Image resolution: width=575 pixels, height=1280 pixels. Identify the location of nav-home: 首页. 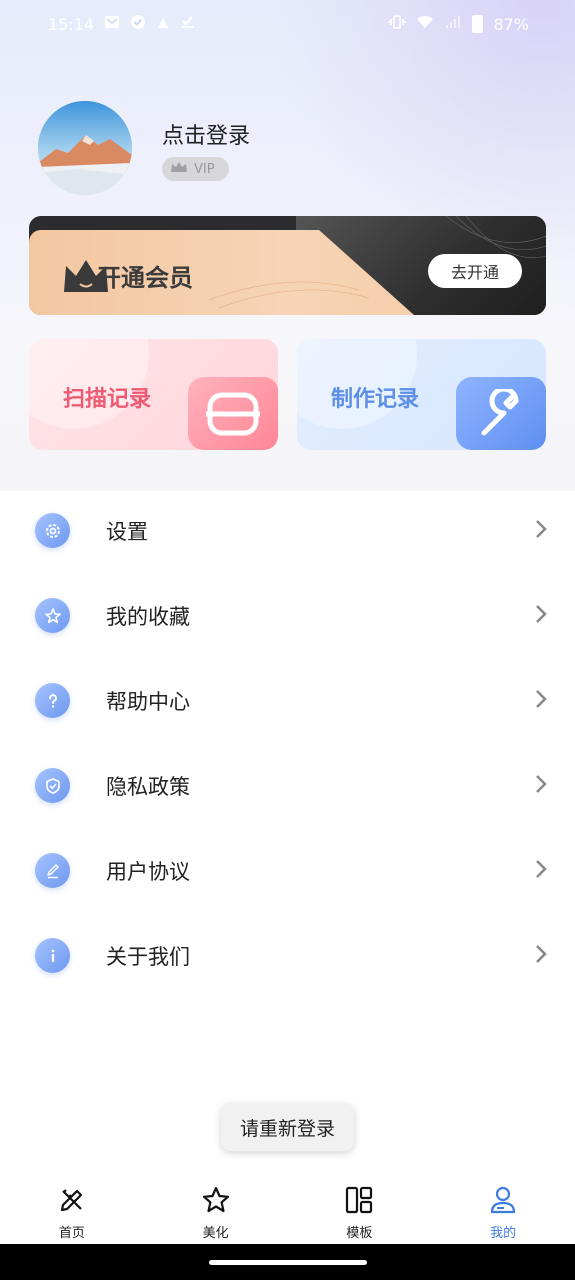
(72, 1210).